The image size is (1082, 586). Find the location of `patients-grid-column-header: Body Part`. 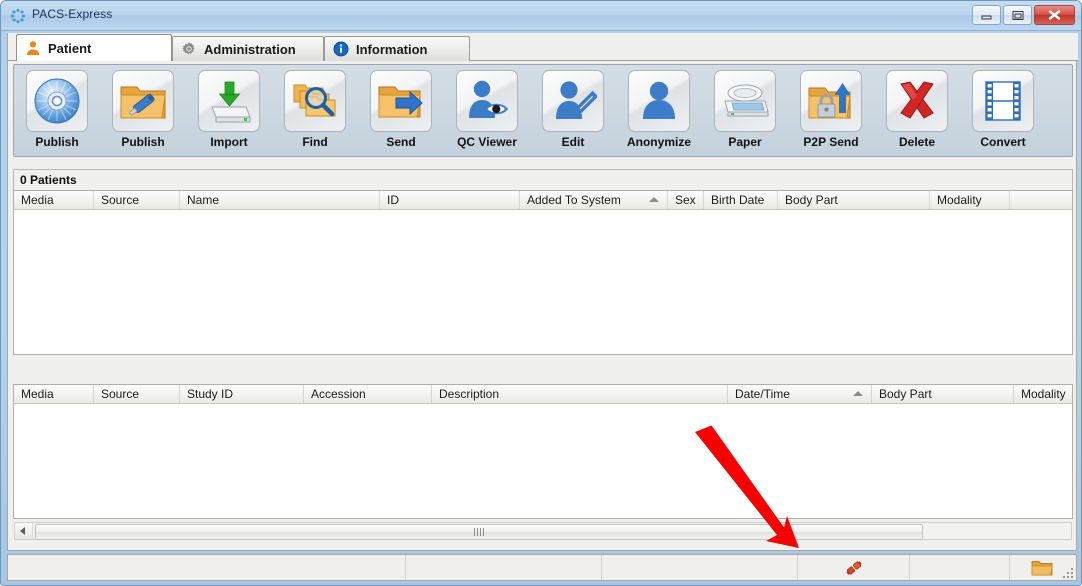

patients-grid-column-header: Body Part is located at coordinates (854, 200).